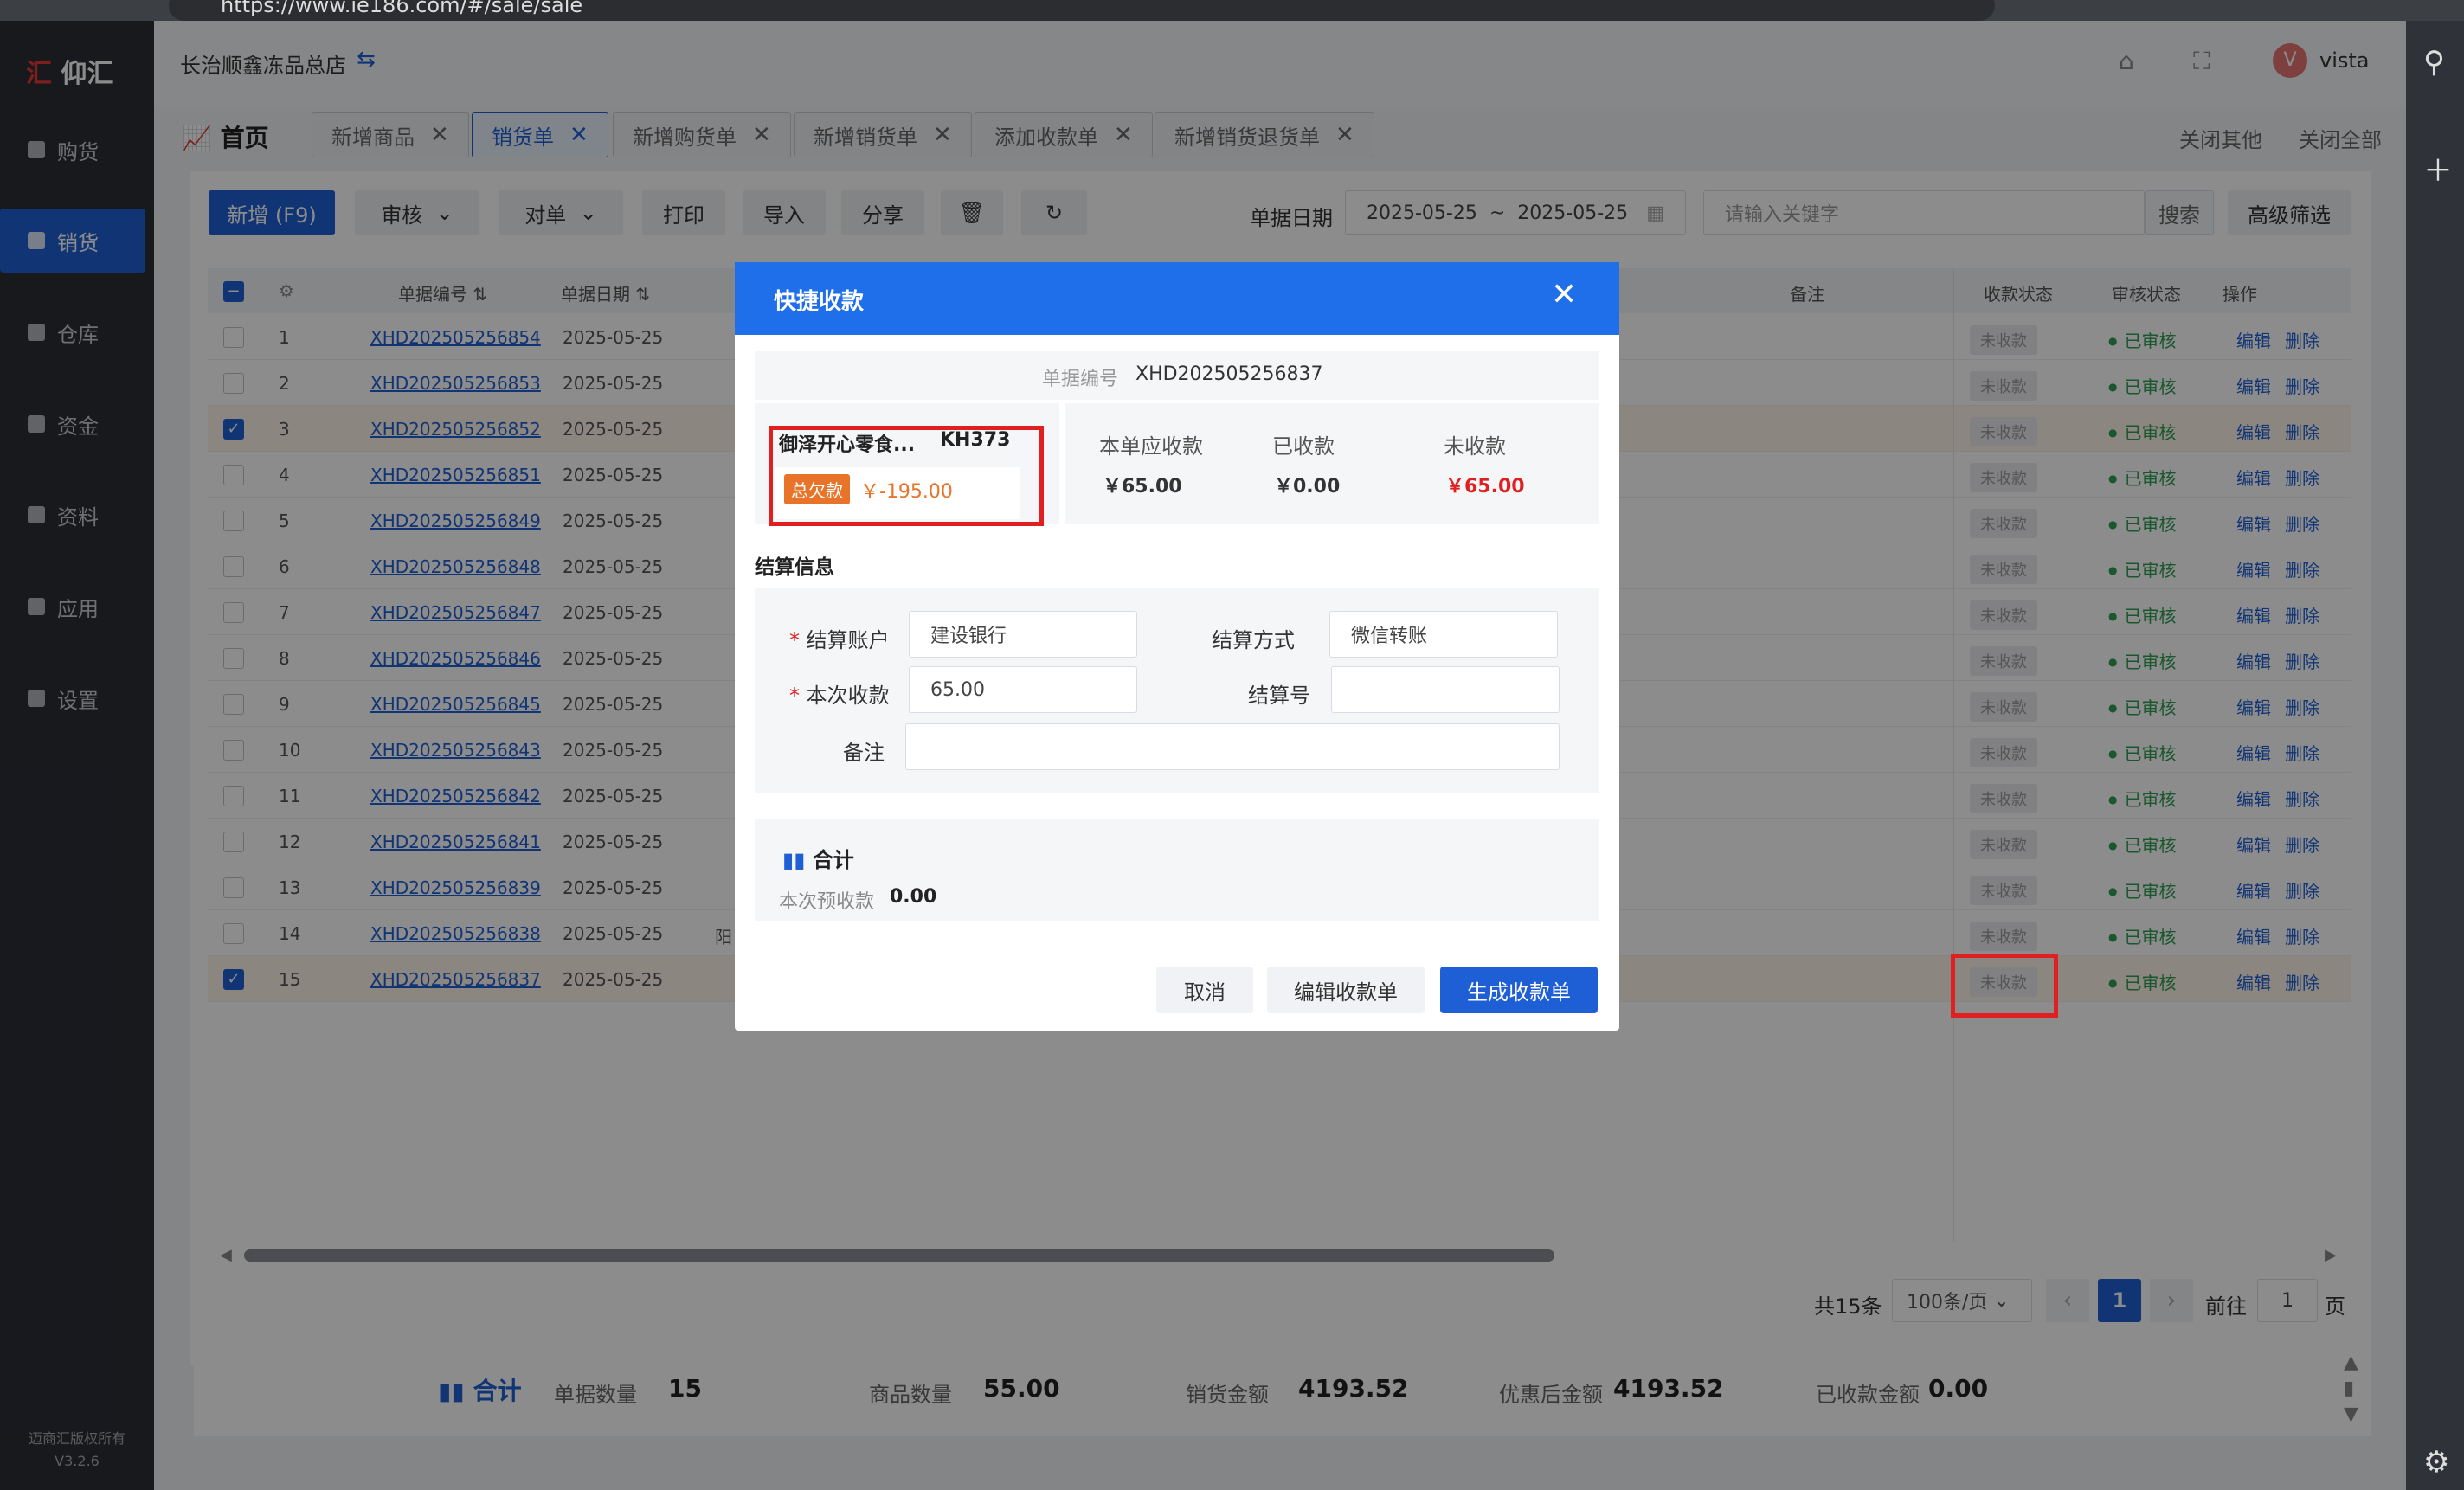  Describe the element at coordinates (1389, 637) in the screenshot. I see `method-value: 微信转账` at that location.